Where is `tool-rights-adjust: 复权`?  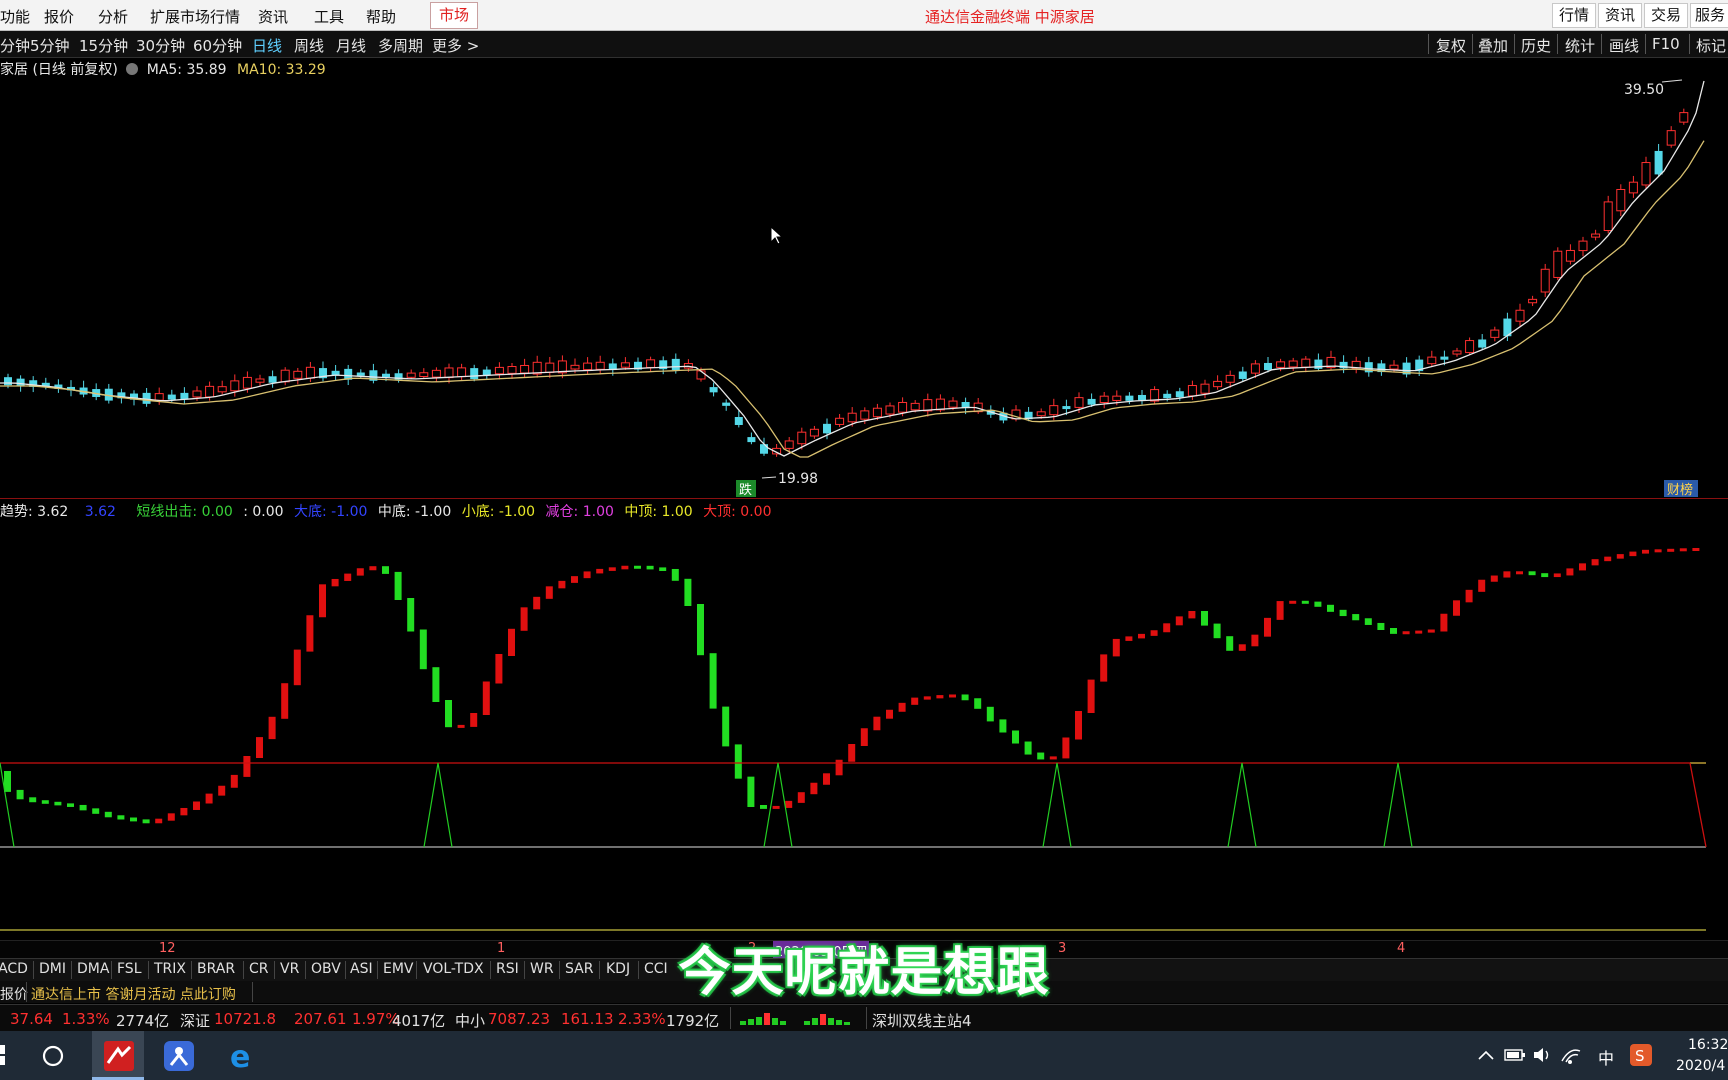 tool-rights-adjust: 复权 is located at coordinates (1451, 45).